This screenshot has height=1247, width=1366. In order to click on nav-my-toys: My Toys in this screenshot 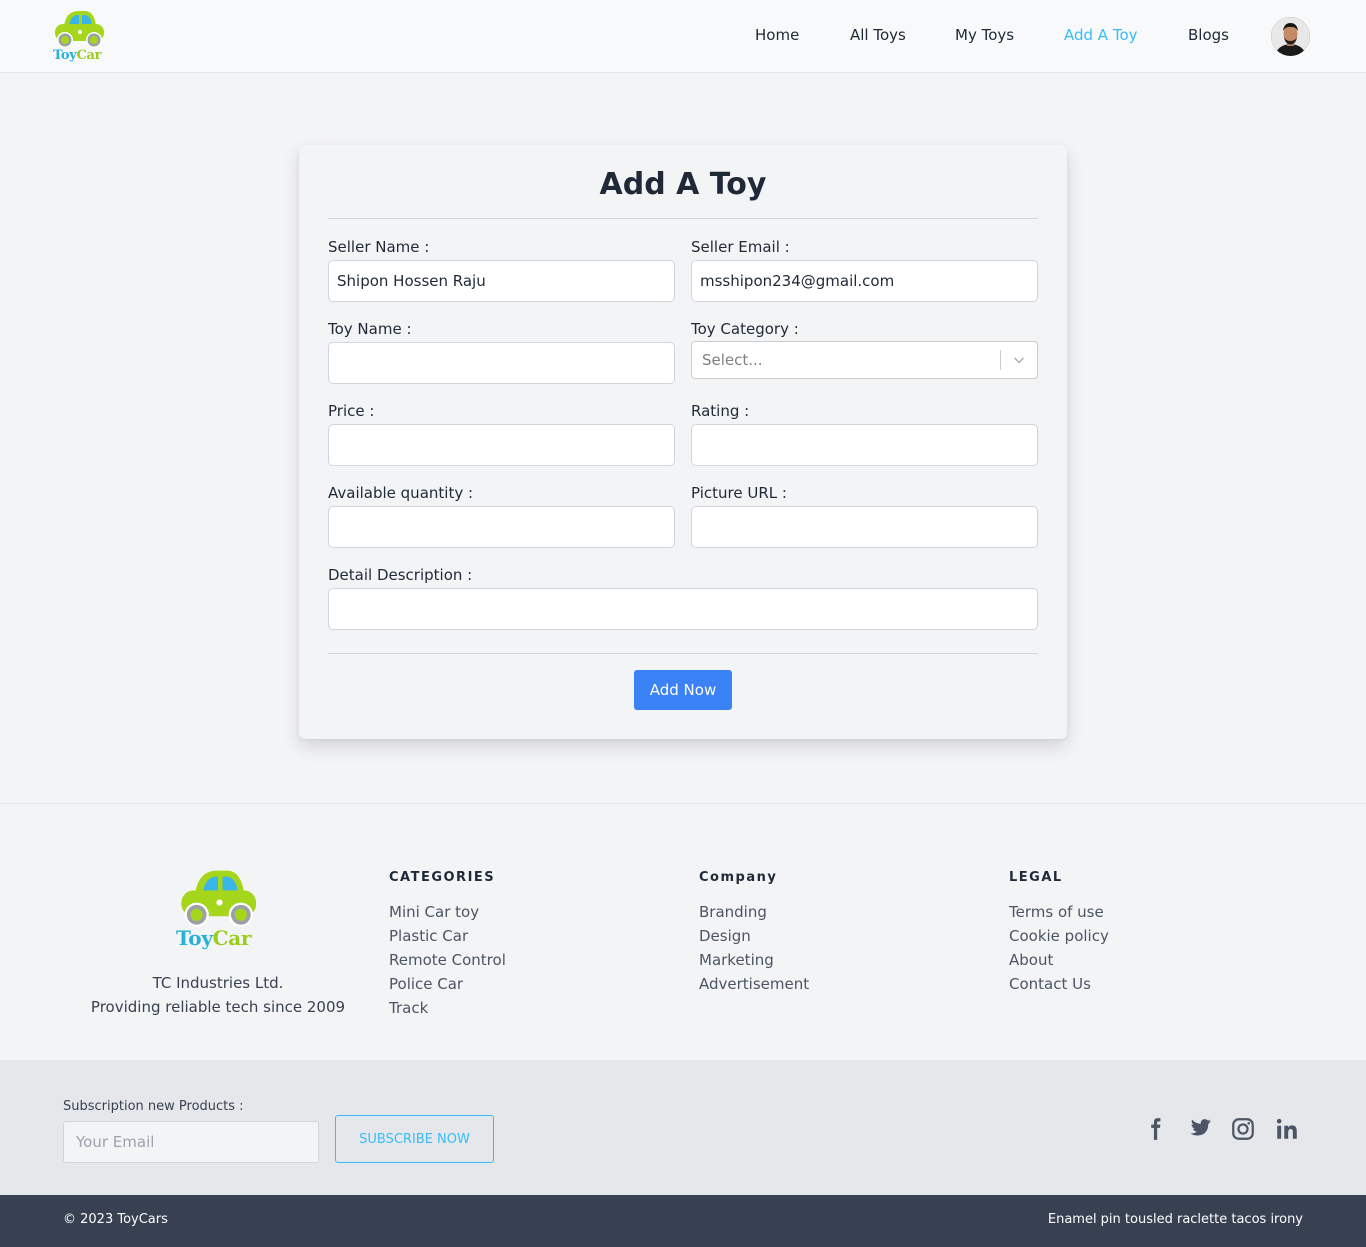, I will do `click(984, 35)`.